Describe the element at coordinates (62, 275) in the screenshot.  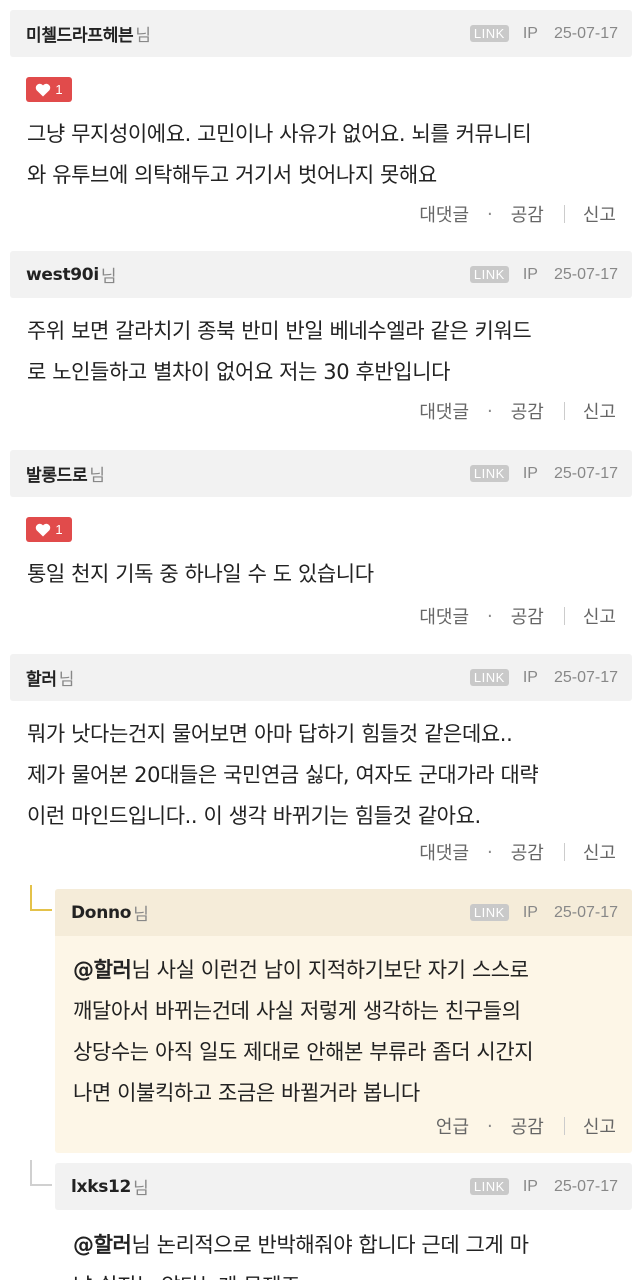
I see `author-name: west90i` at that location.